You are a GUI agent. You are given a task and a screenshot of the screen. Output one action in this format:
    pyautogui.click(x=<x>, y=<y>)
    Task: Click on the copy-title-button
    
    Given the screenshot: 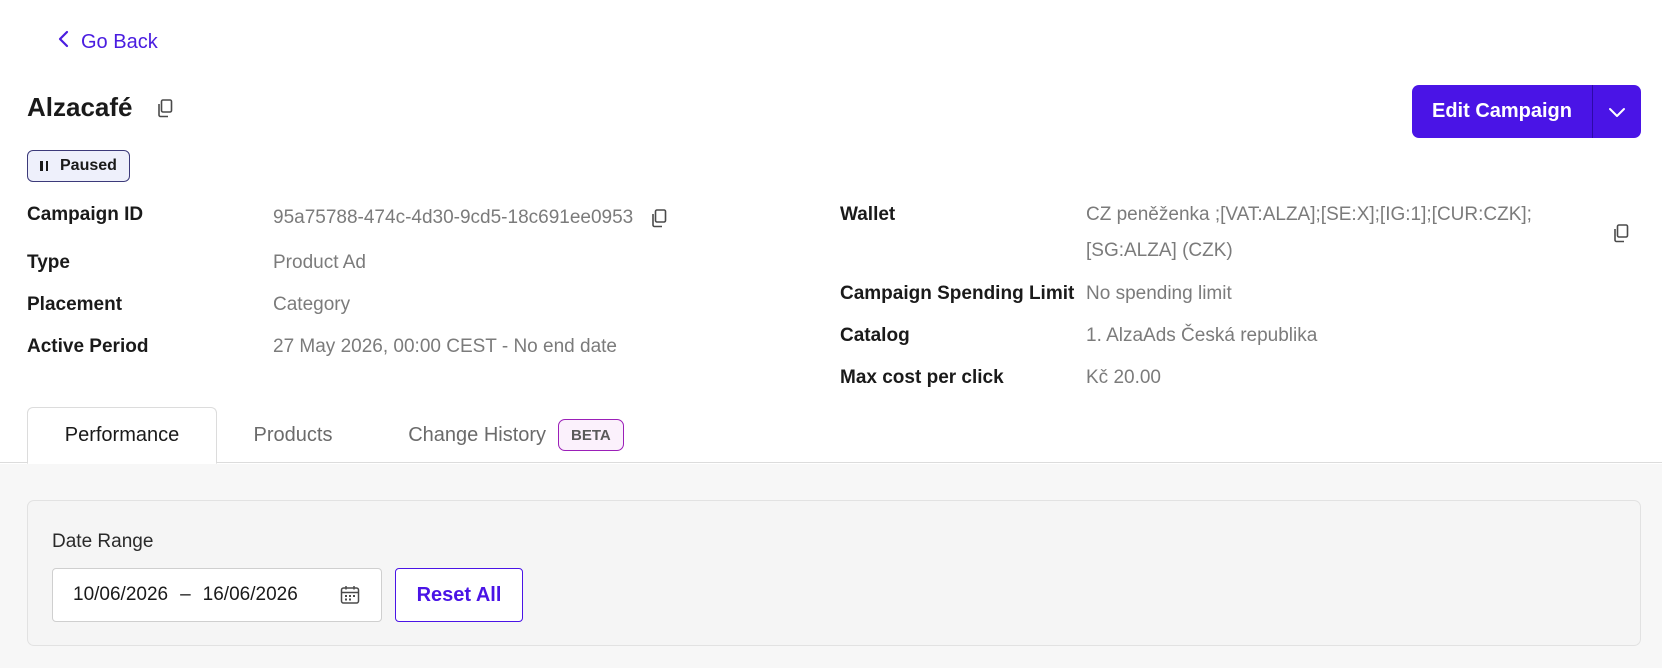 What is the action you would take?
    pyautogui.click(x=165, y=108)
    